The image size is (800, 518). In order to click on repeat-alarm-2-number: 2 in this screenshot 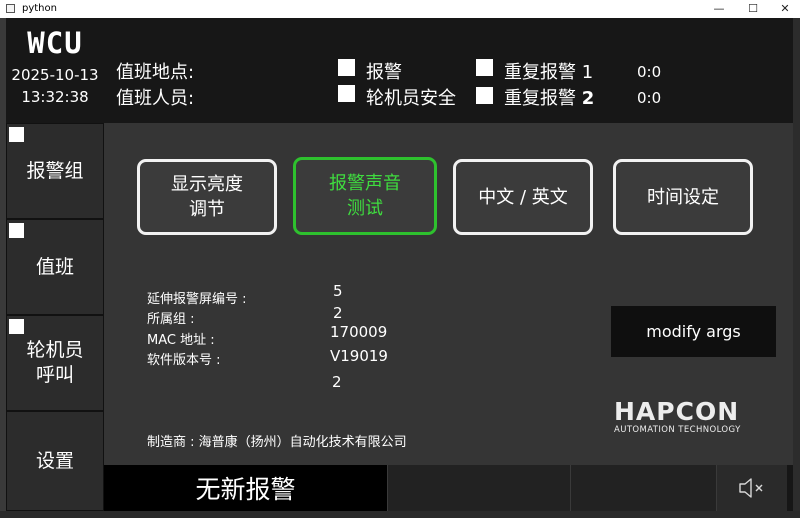, I will do `click(588, 98)`.